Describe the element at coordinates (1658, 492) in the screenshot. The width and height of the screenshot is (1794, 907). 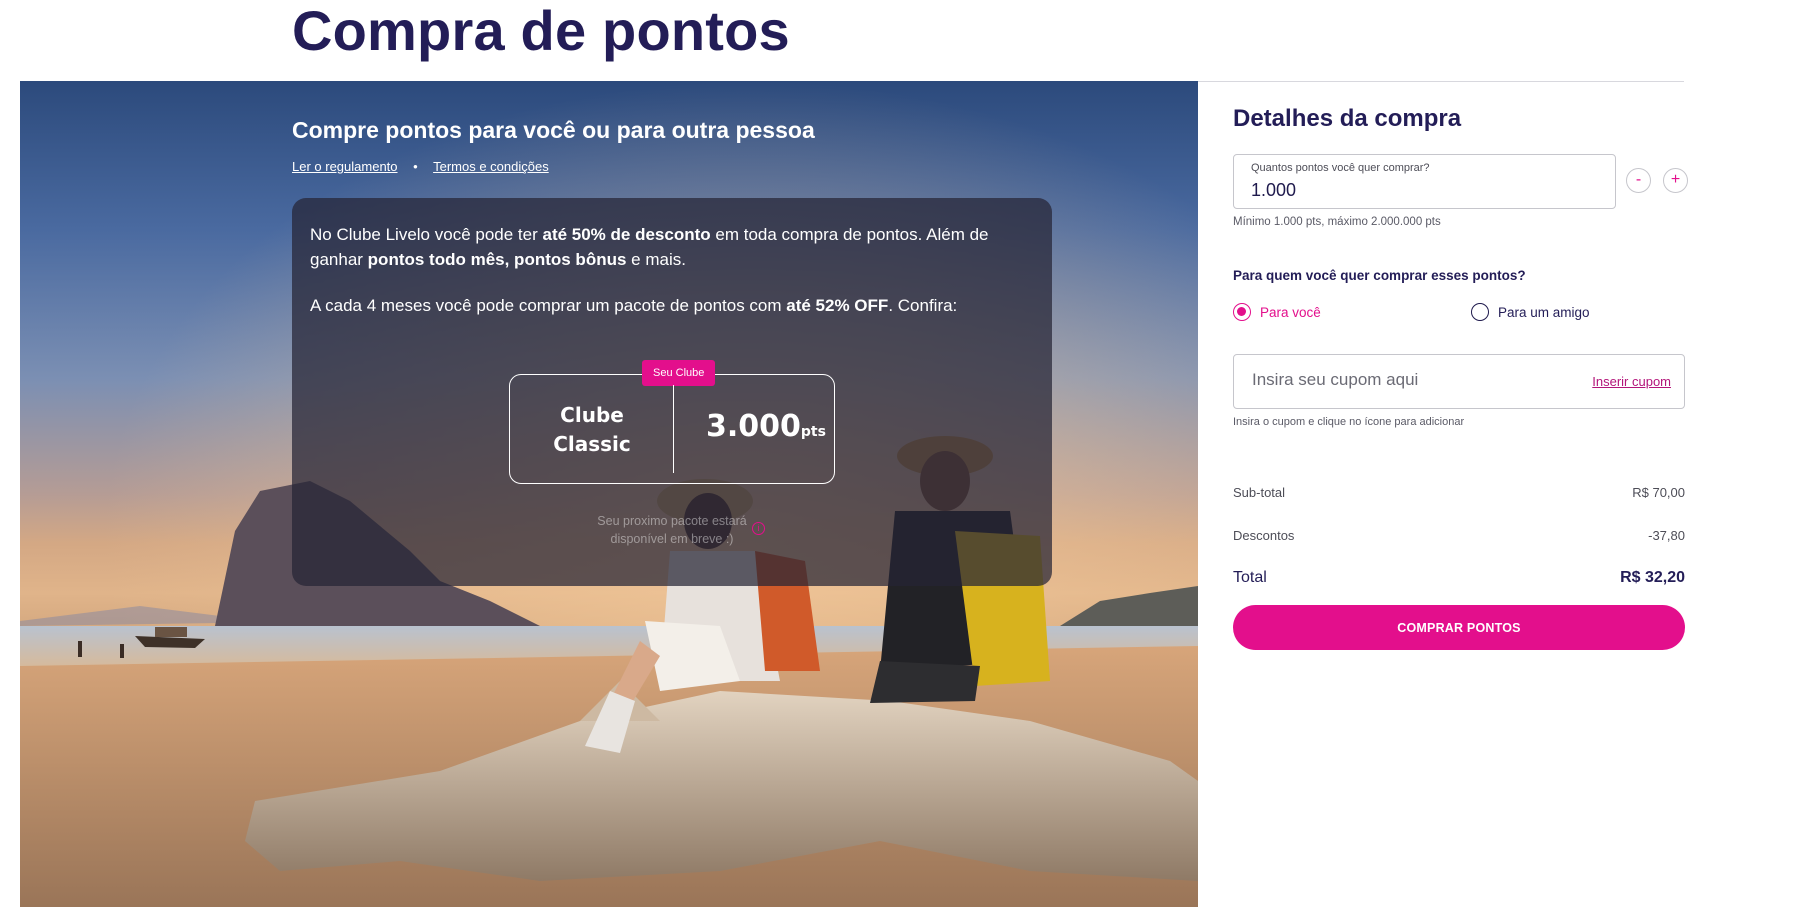
I see `subtotal-value: R$ 70,00` at that location.